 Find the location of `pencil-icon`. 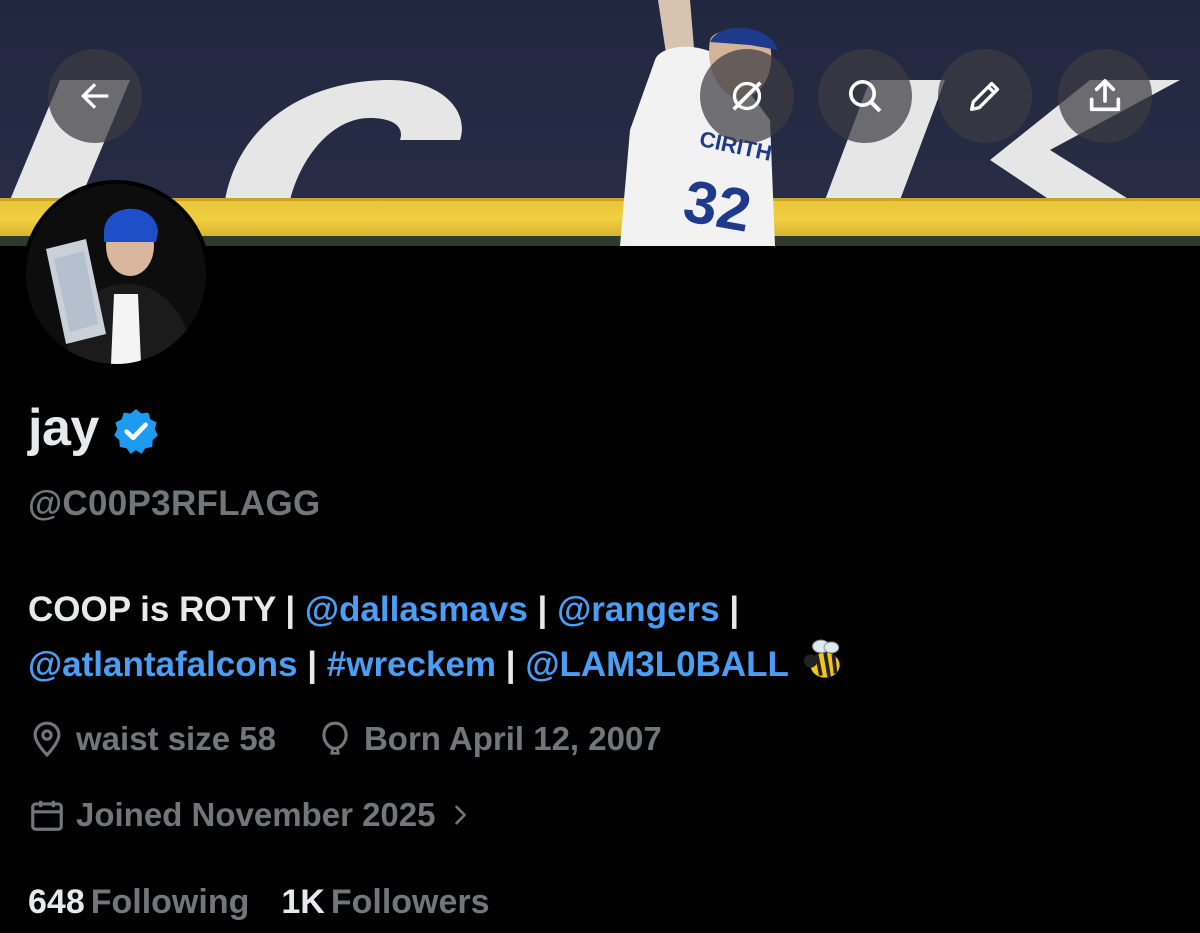

pencil-icon is located at coordinates (985, 96).